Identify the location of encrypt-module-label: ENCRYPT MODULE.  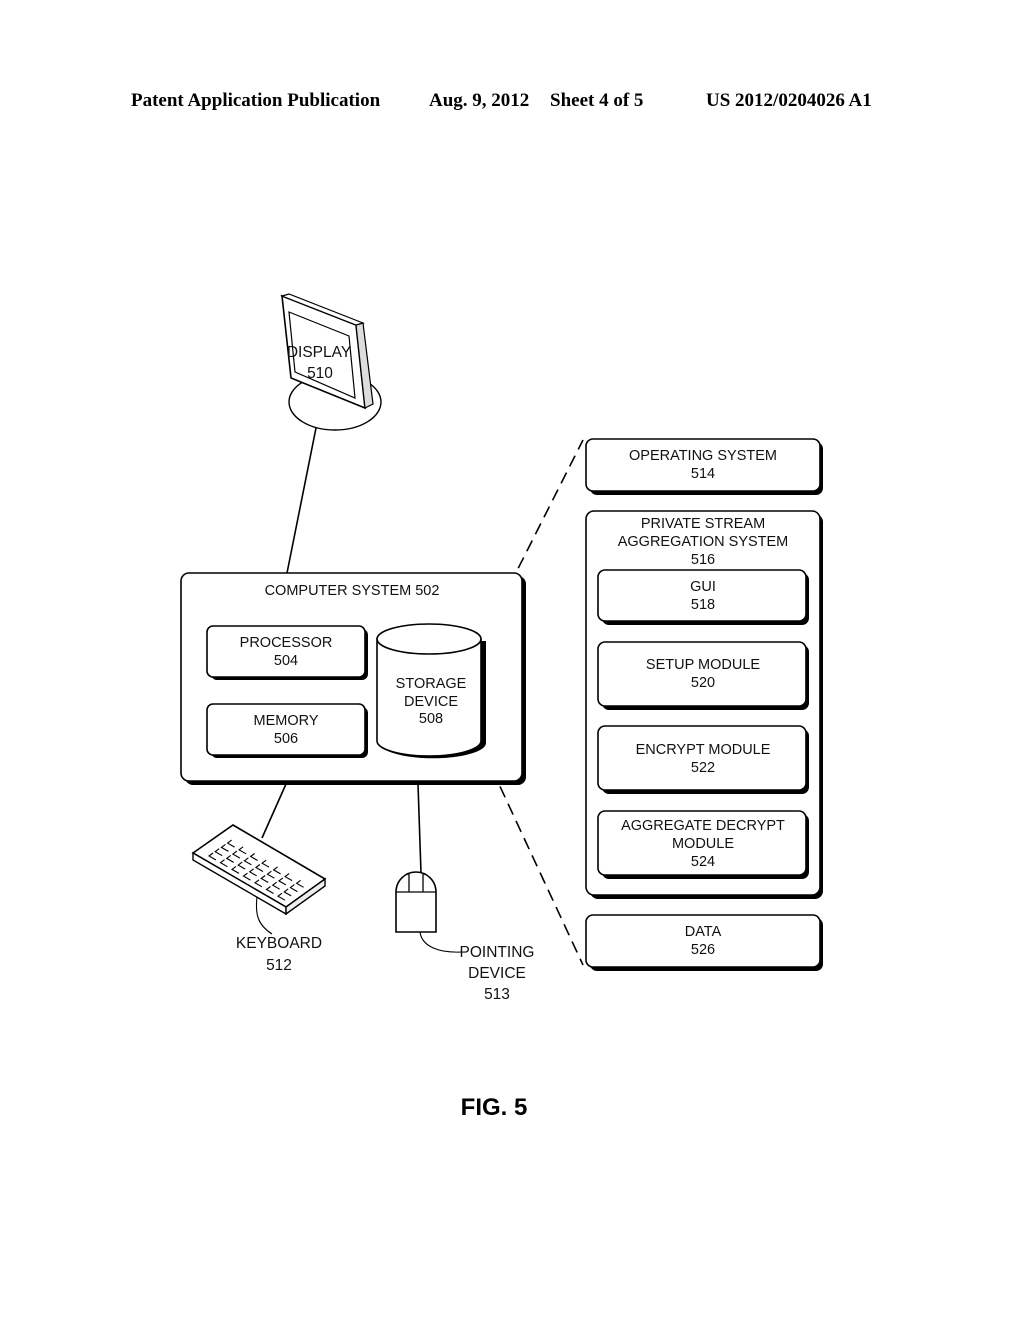
(703, 750).